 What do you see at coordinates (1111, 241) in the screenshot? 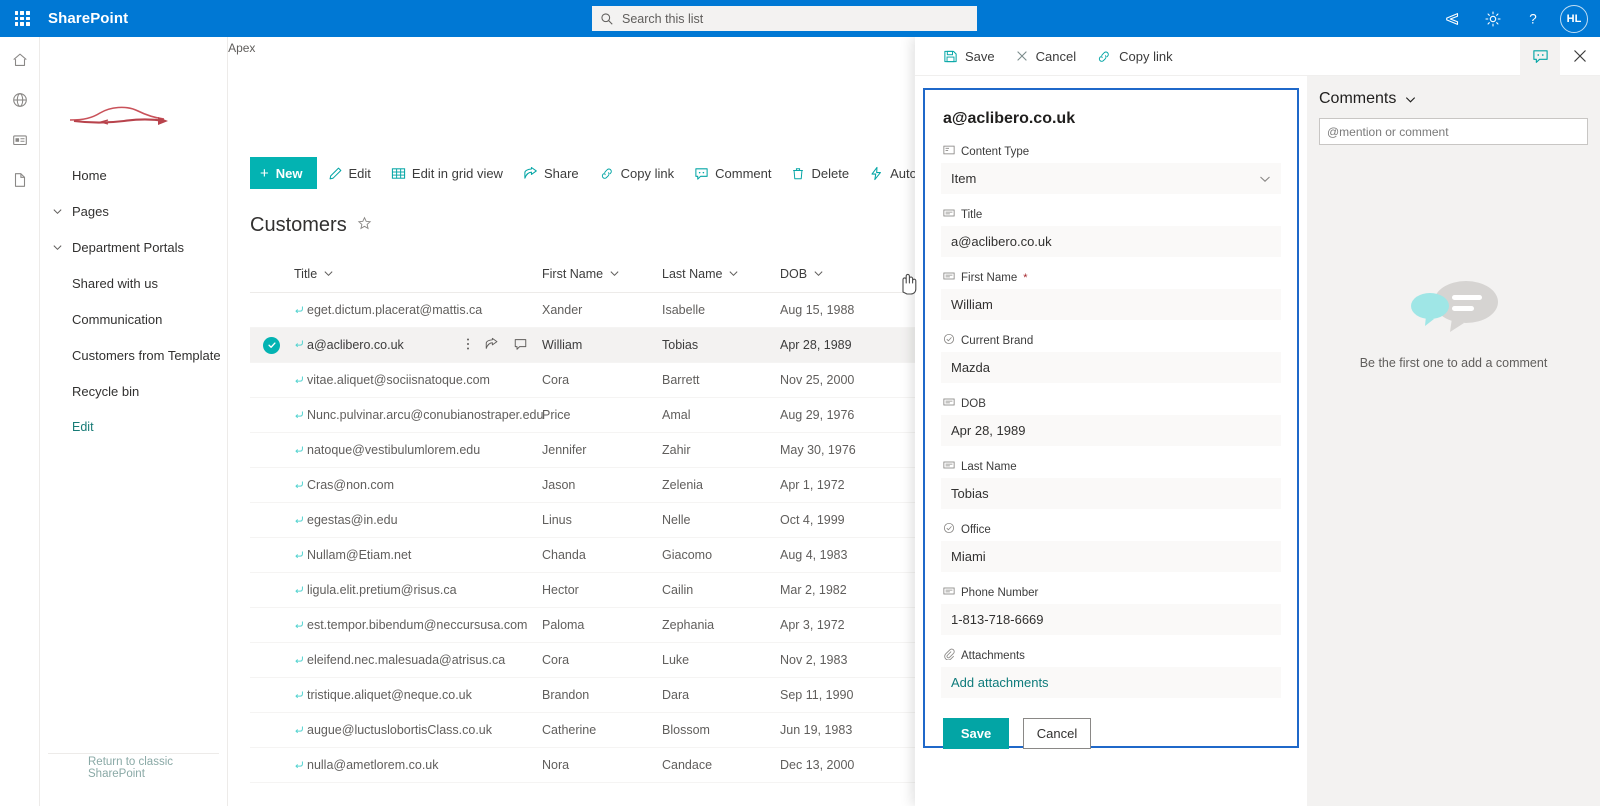
I see `field-value: a@aclibero.co.uk` at bounding box center [1111, 241].